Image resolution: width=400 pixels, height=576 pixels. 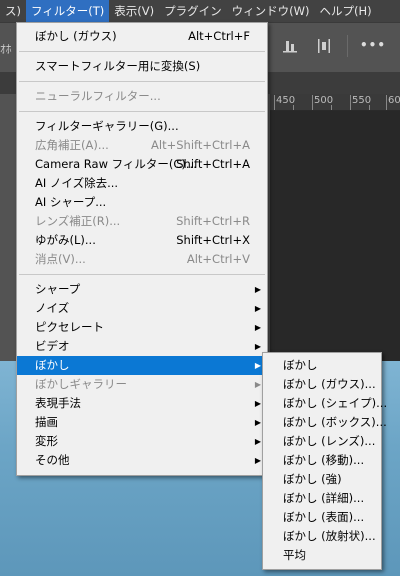 I want to click on menu-item-sharpen: シャープ ▶, so click(x=142, y=289).